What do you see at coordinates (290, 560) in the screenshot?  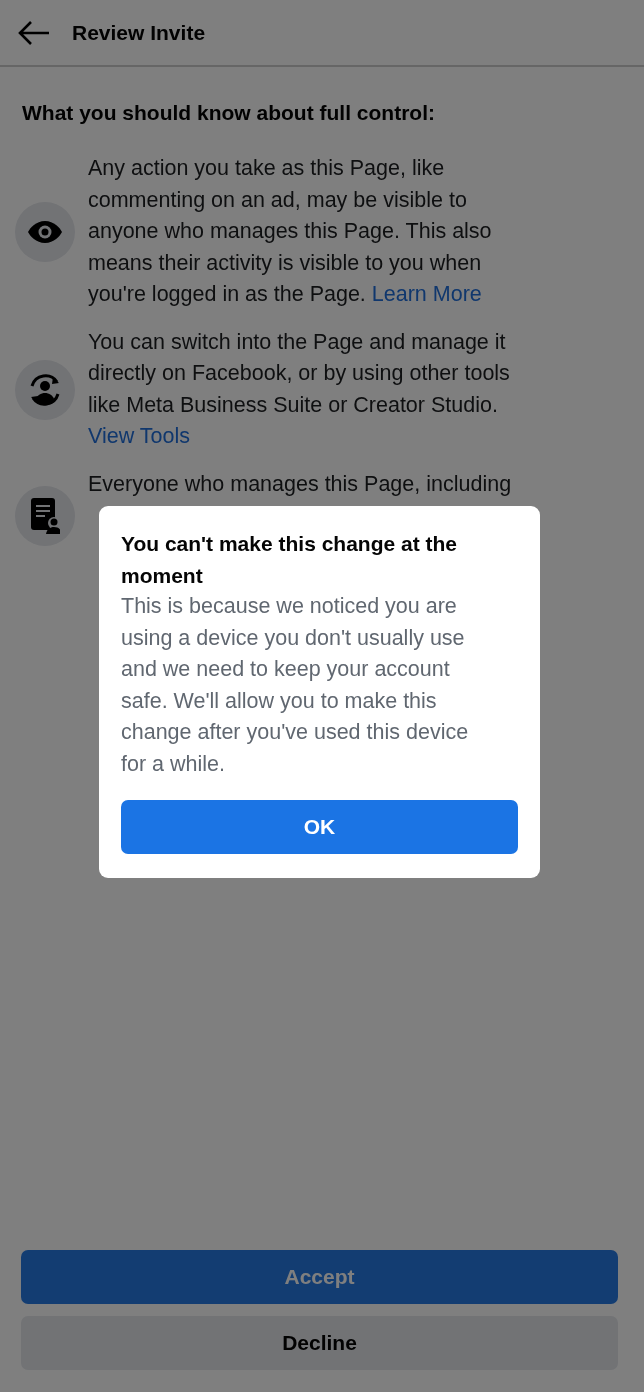 I see `dialog-title: You can't make this change at the moment` at bounding box center [290, 560].